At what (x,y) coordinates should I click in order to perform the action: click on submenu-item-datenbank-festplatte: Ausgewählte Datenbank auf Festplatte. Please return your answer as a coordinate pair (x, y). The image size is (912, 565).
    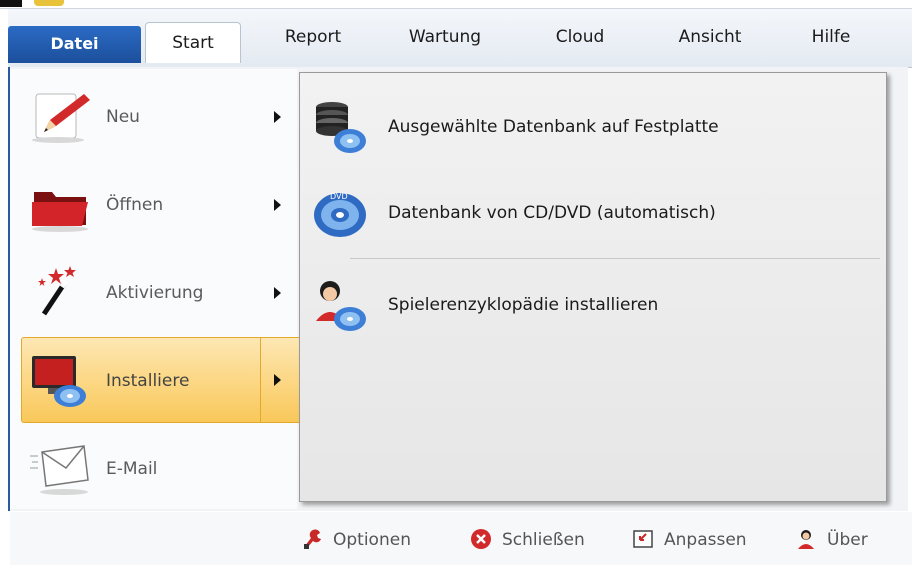
    Looking at the image, I should click on (593, 127).